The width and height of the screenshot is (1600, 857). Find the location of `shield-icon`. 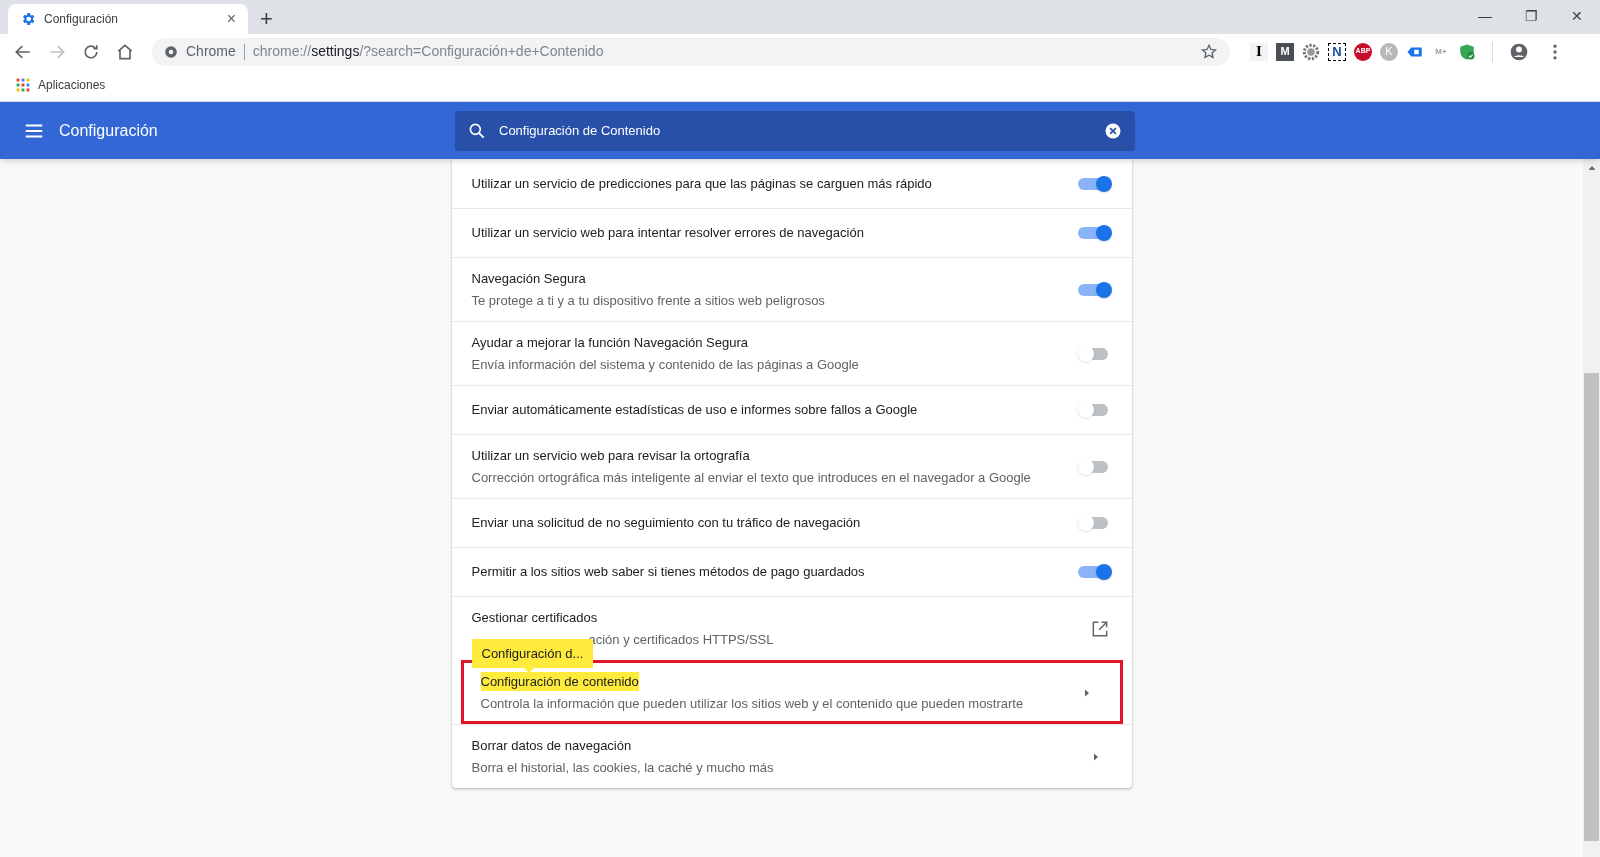

shield-icon is located at coordinates (1467, 51).